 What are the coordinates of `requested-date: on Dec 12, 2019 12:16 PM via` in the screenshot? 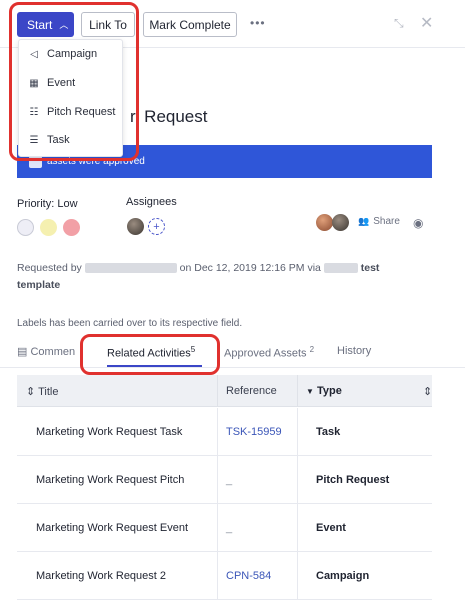 It's located at (250, 268).